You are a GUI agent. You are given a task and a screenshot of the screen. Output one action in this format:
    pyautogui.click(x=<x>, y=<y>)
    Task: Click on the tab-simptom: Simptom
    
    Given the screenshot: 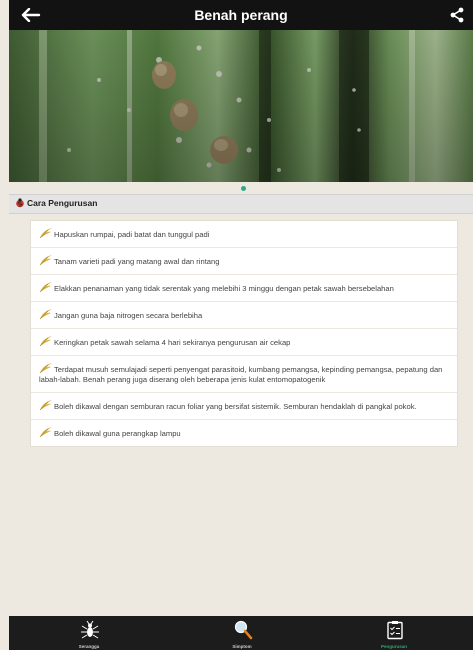 What is the action you would take?
    pyautogui.click(x=242, y=633)
    